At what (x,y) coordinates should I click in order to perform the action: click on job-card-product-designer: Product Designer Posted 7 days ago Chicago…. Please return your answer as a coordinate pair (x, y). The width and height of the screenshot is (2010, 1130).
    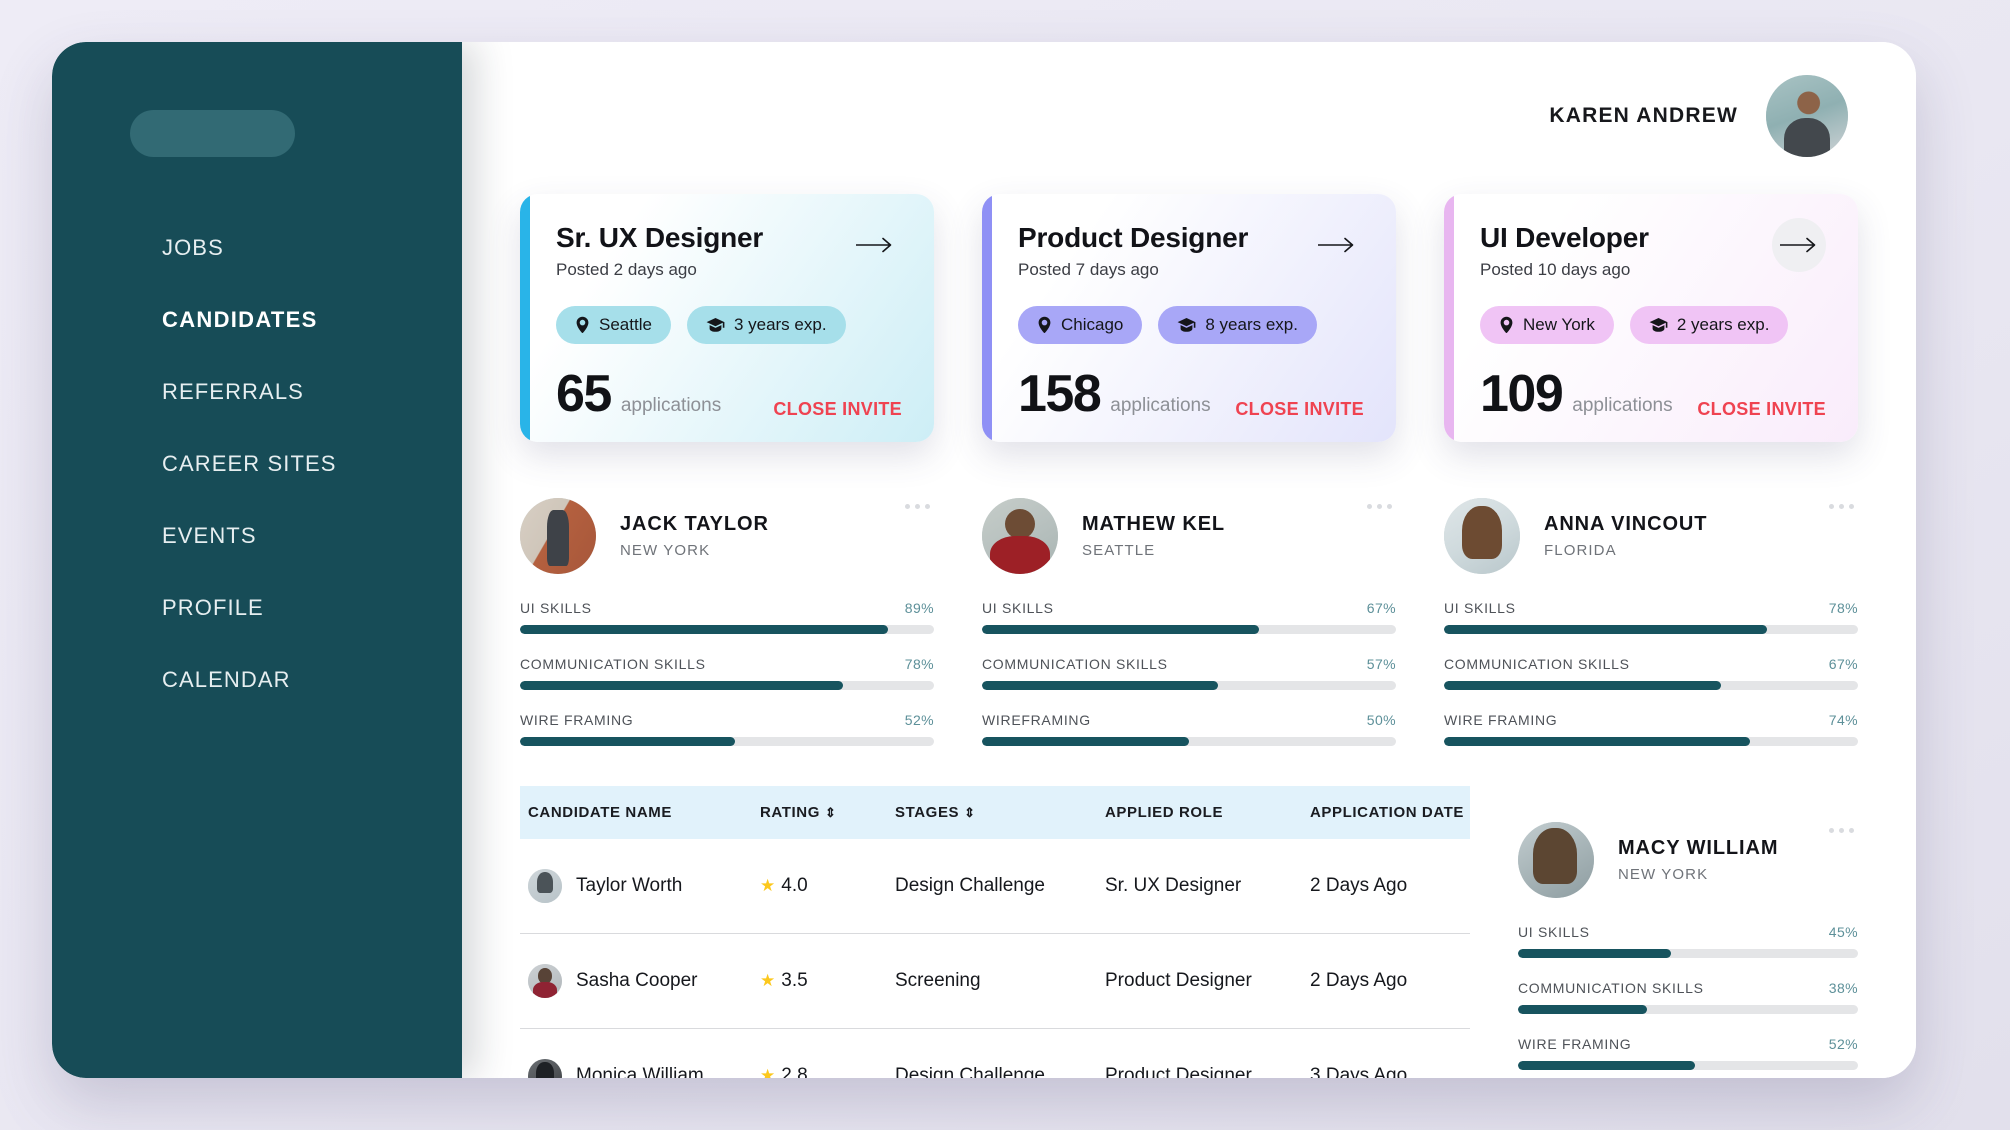
    Looking at the image, I should click on (1189, 318).